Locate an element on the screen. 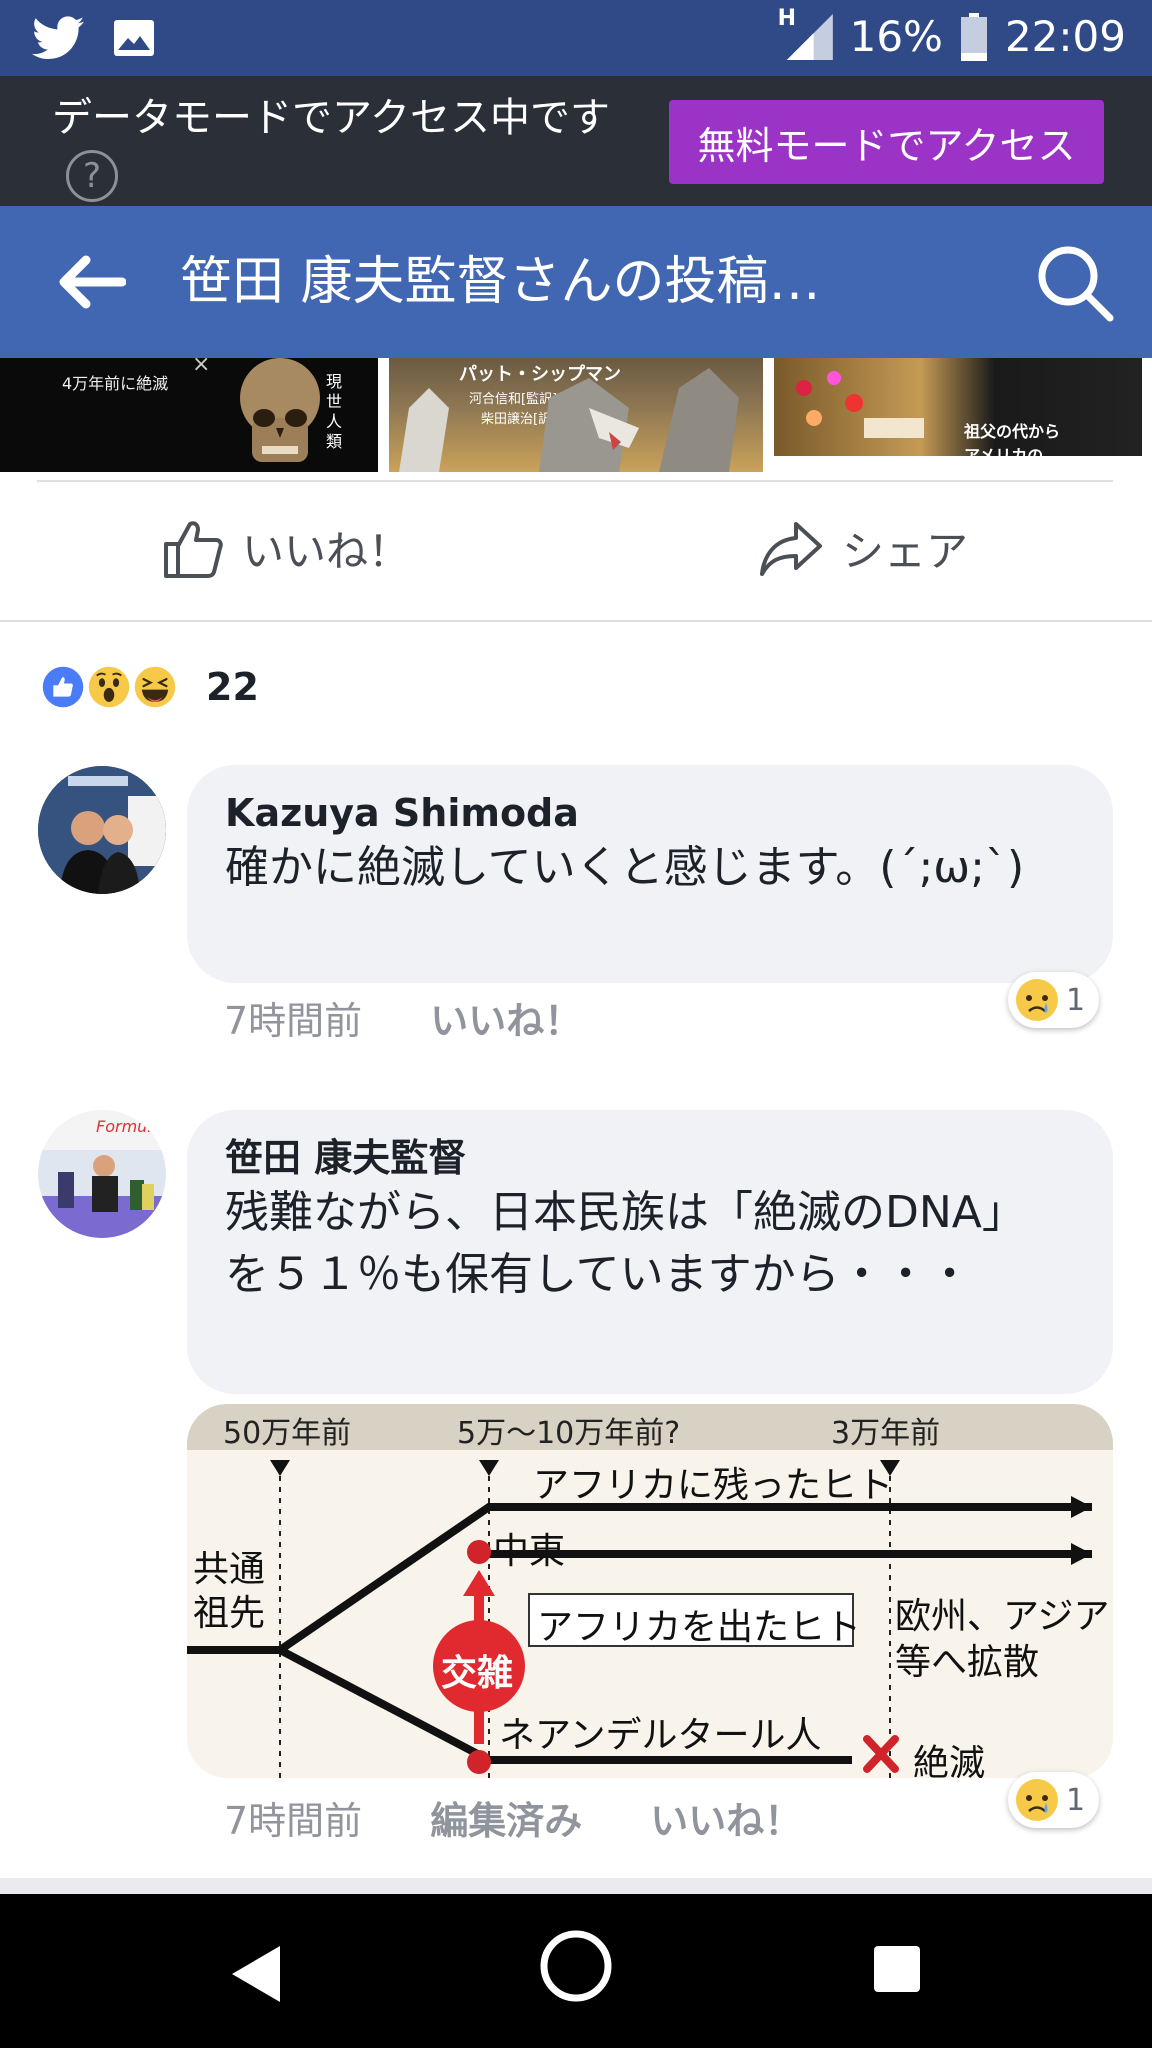 This screenshot has height=2048, width=1152. reaction-count: 22 is located at coordinates (232, 687).